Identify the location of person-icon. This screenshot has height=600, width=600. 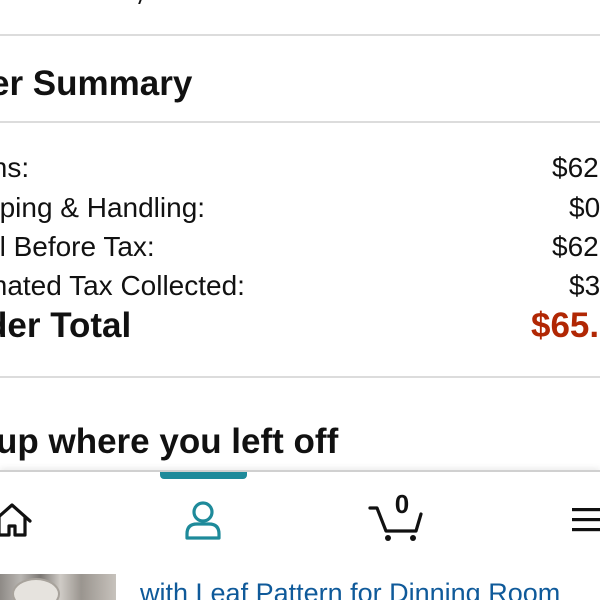
(203, 520).